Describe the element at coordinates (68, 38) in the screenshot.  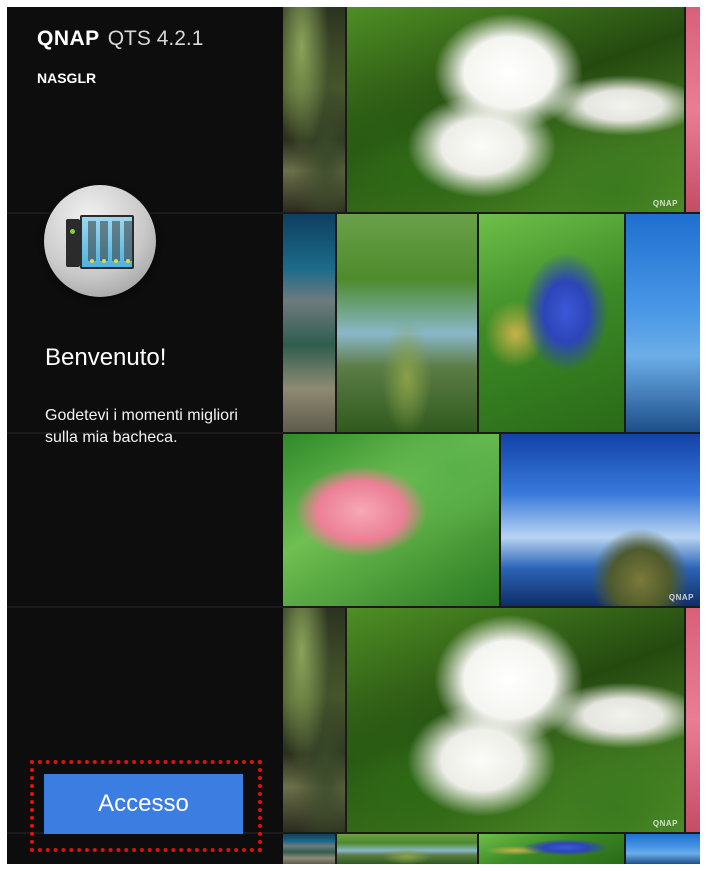
I see `brand-logo: QNAP` at that location.